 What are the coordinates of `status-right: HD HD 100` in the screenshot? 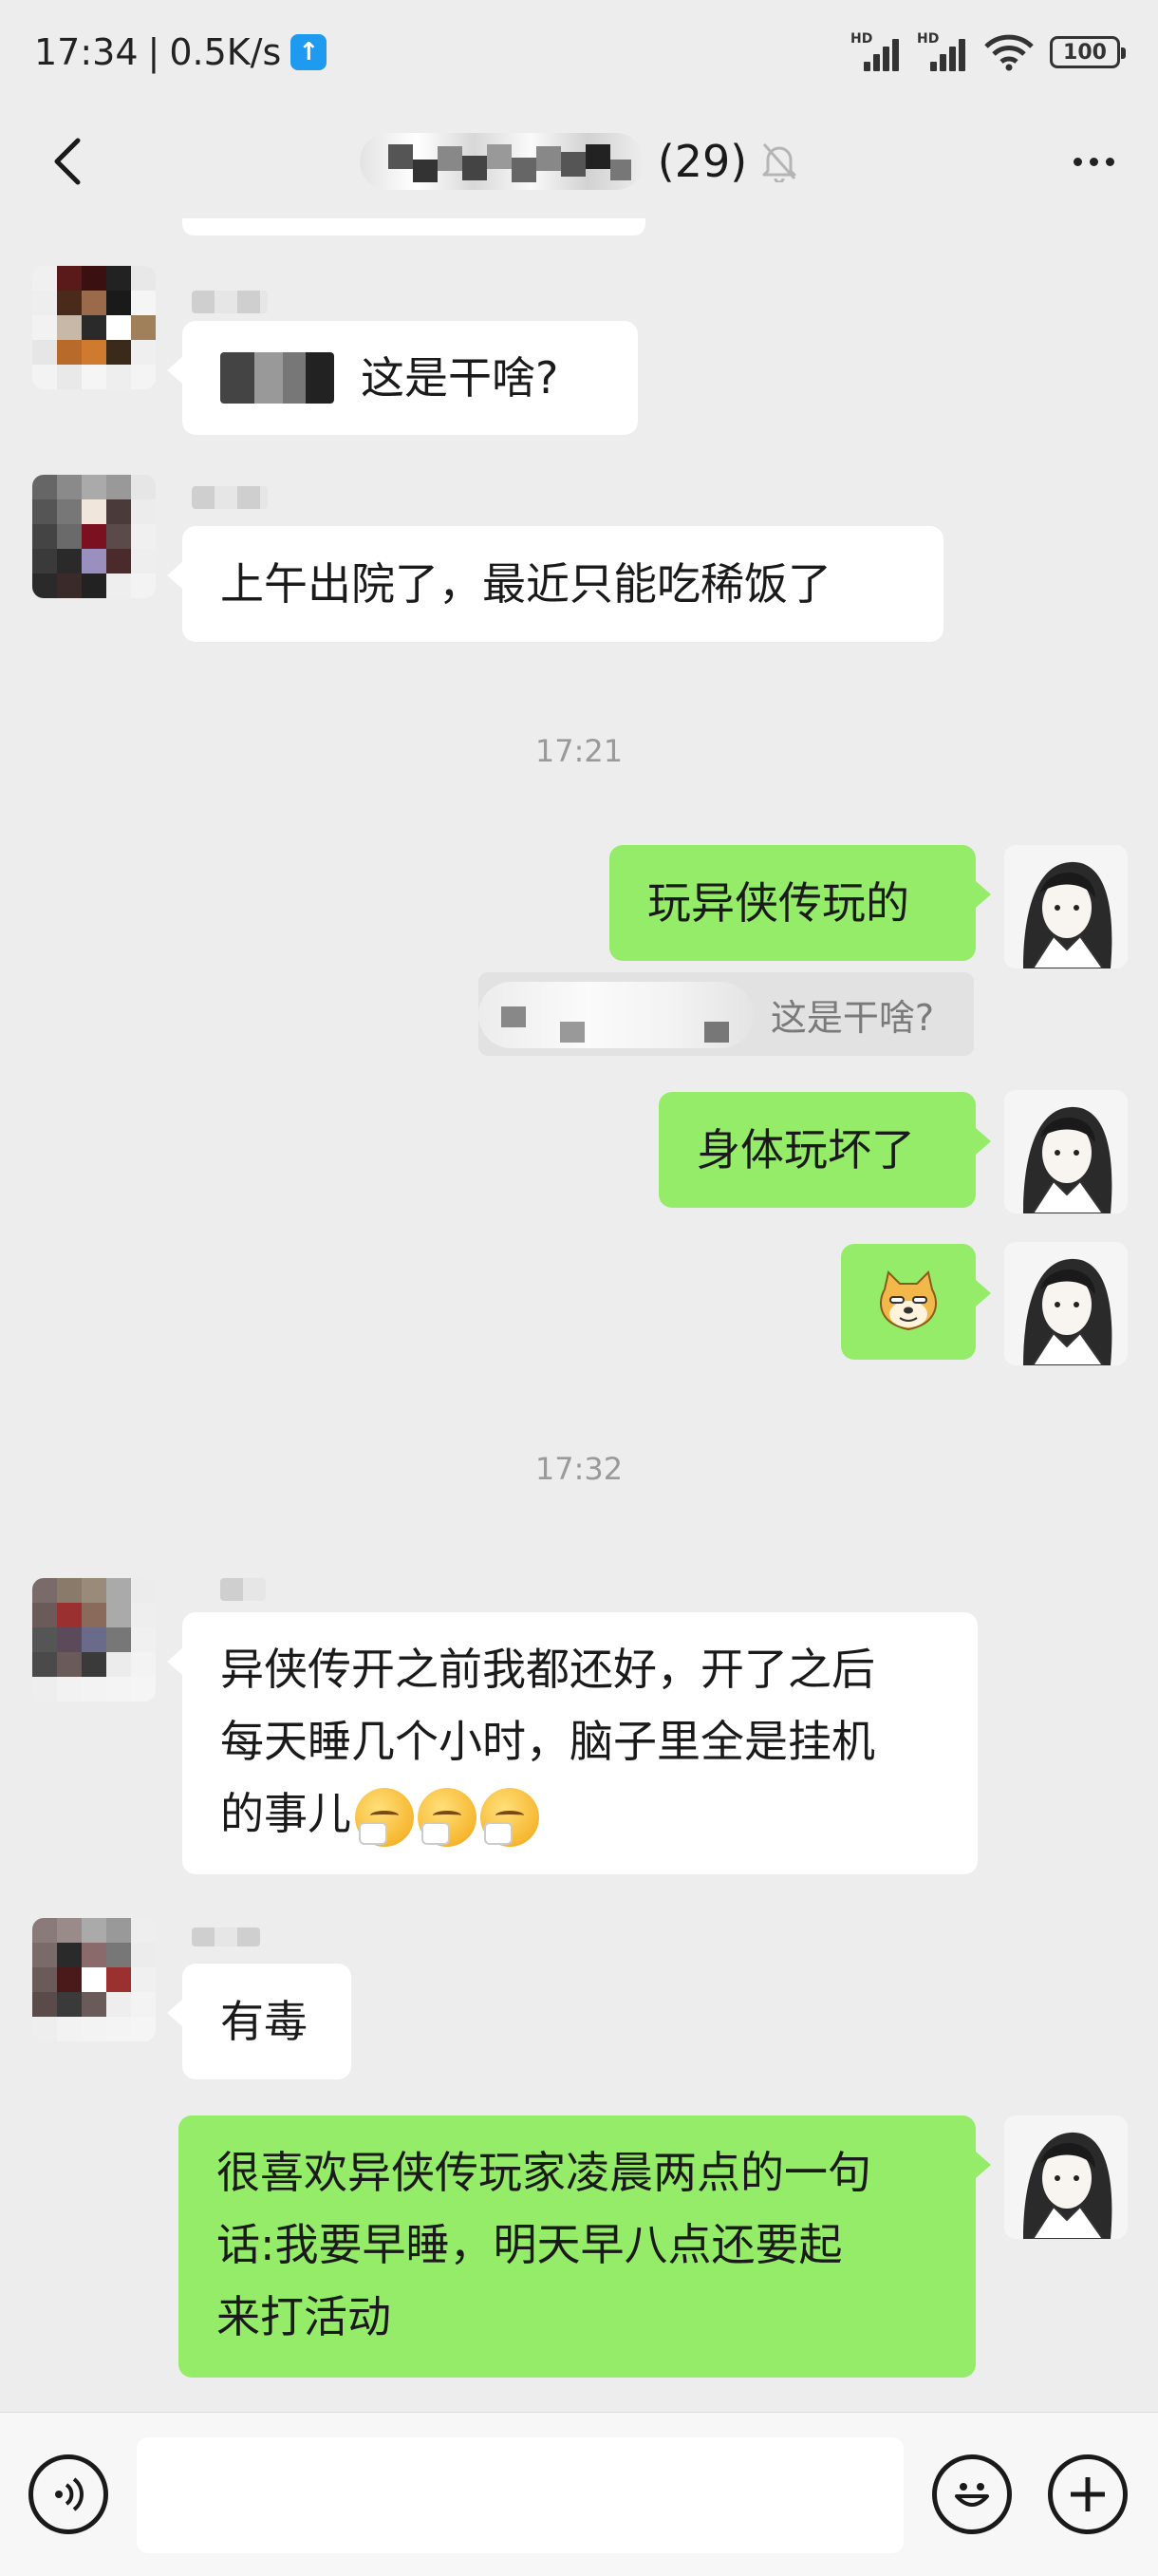 It's located at (988, 51).